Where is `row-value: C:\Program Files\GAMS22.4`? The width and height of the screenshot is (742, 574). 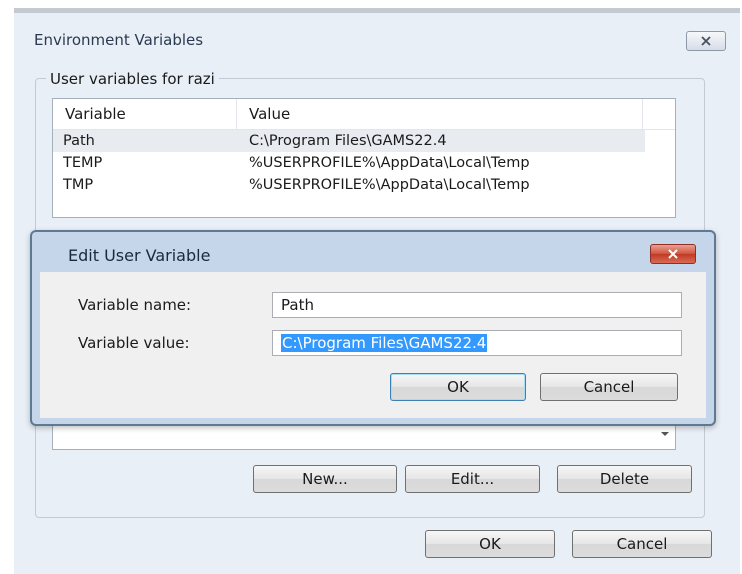 row-value: C:\Program Files\GAMS22.4 is located at coordinates (348, 141).